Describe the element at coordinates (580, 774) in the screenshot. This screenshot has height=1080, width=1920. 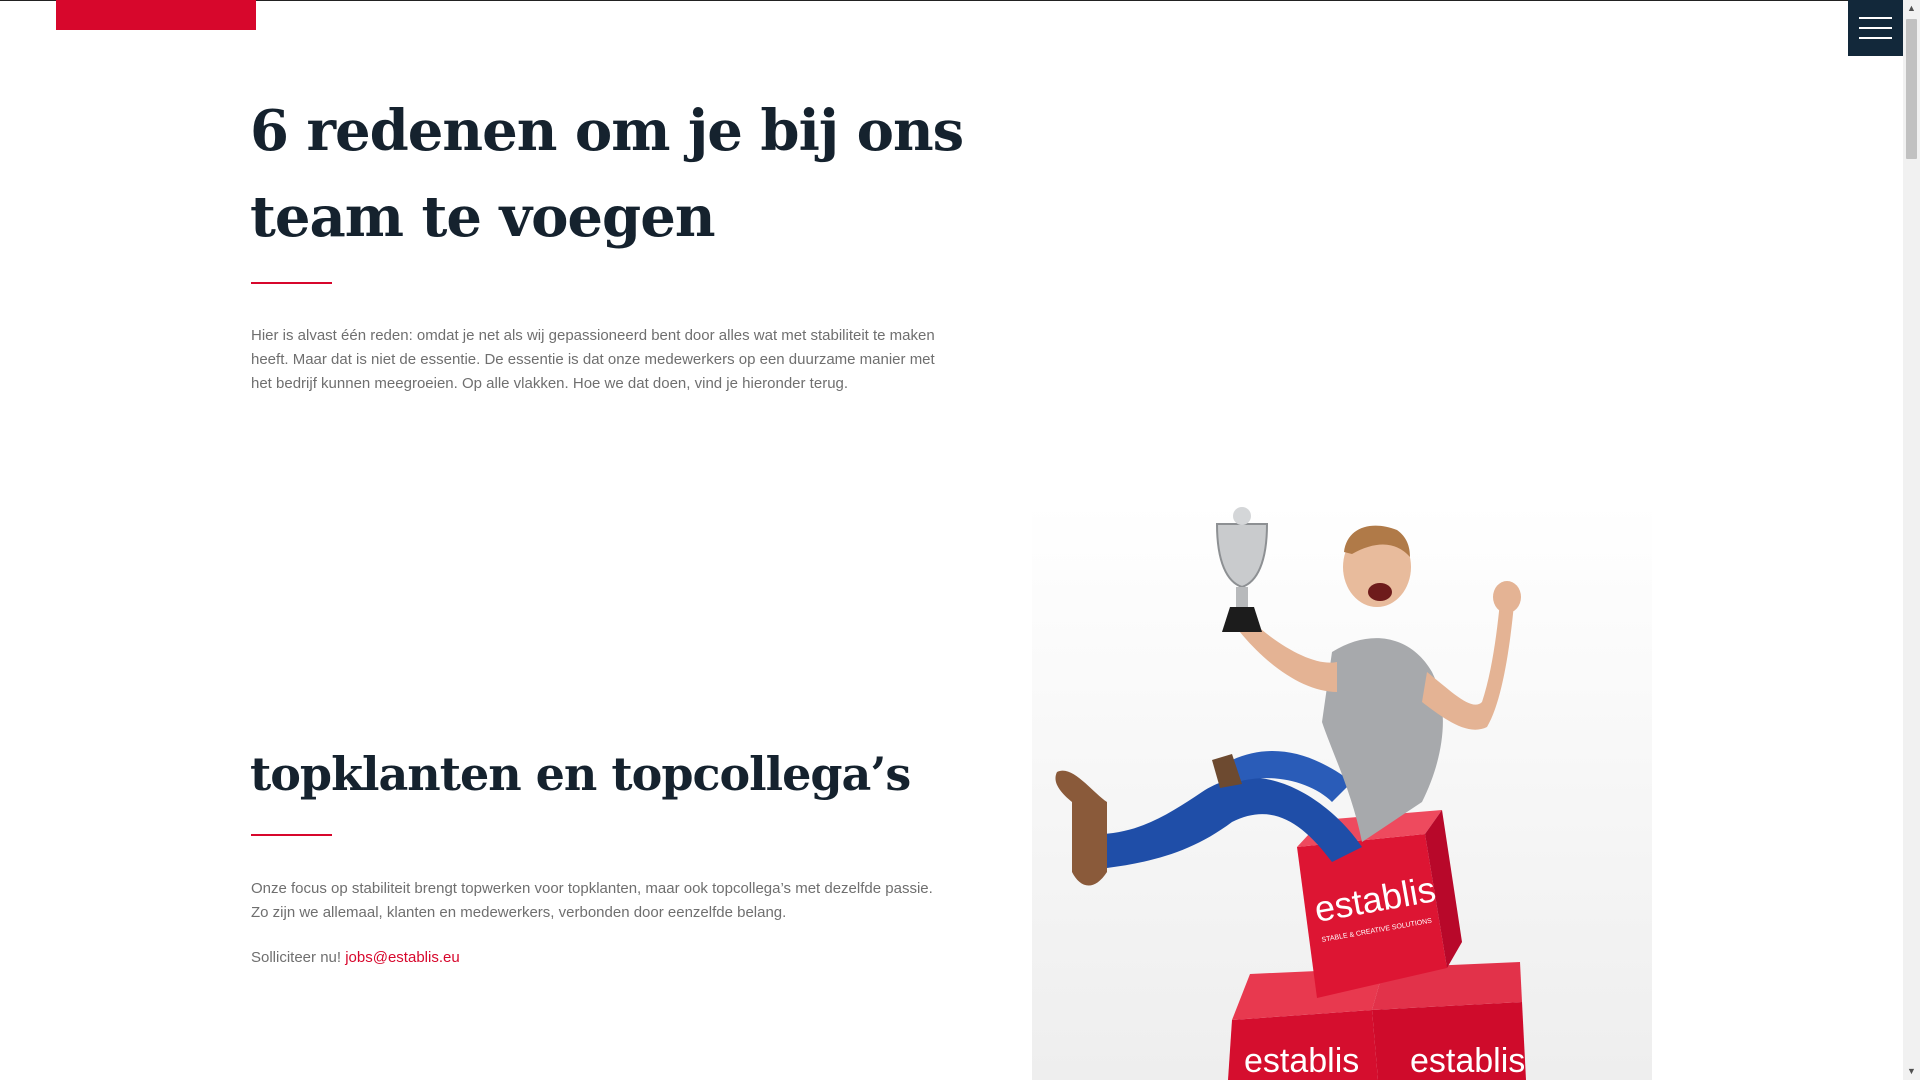
I see `section-title: topklanten en topcollega’s` at that location.